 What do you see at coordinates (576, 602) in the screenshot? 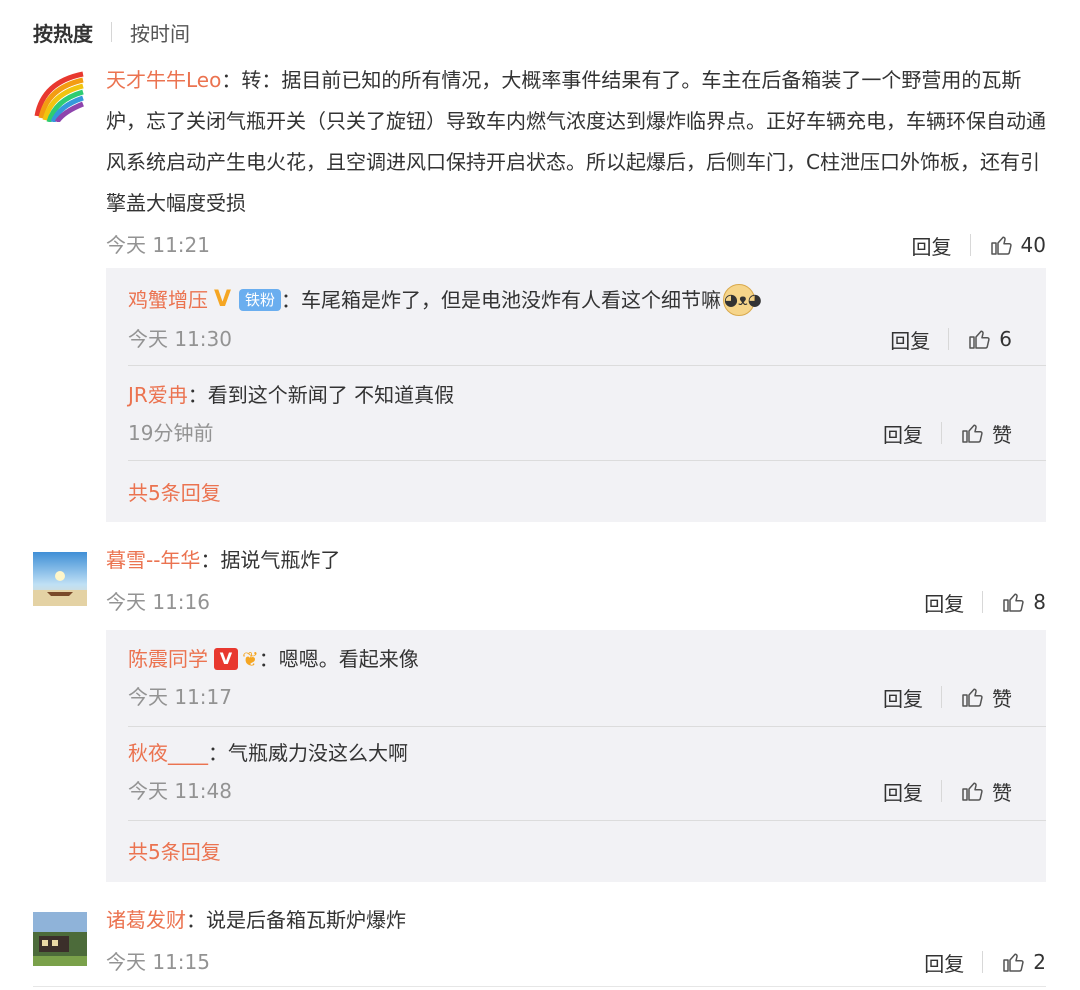
I see `comment-meta: 今天 11:16 回复 8` at bounding box center [576, 602].